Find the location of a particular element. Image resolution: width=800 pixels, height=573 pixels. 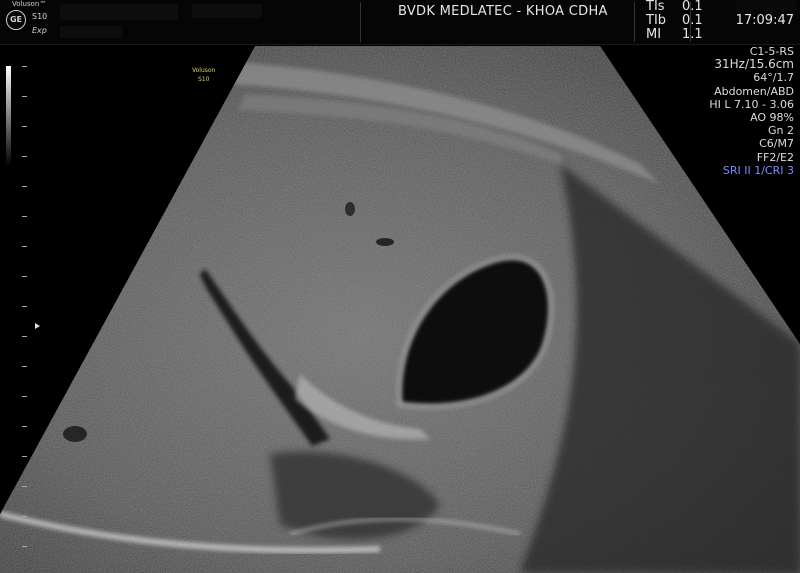

sector-angle: 64°/1.7 is located at coordinates (773, 78).